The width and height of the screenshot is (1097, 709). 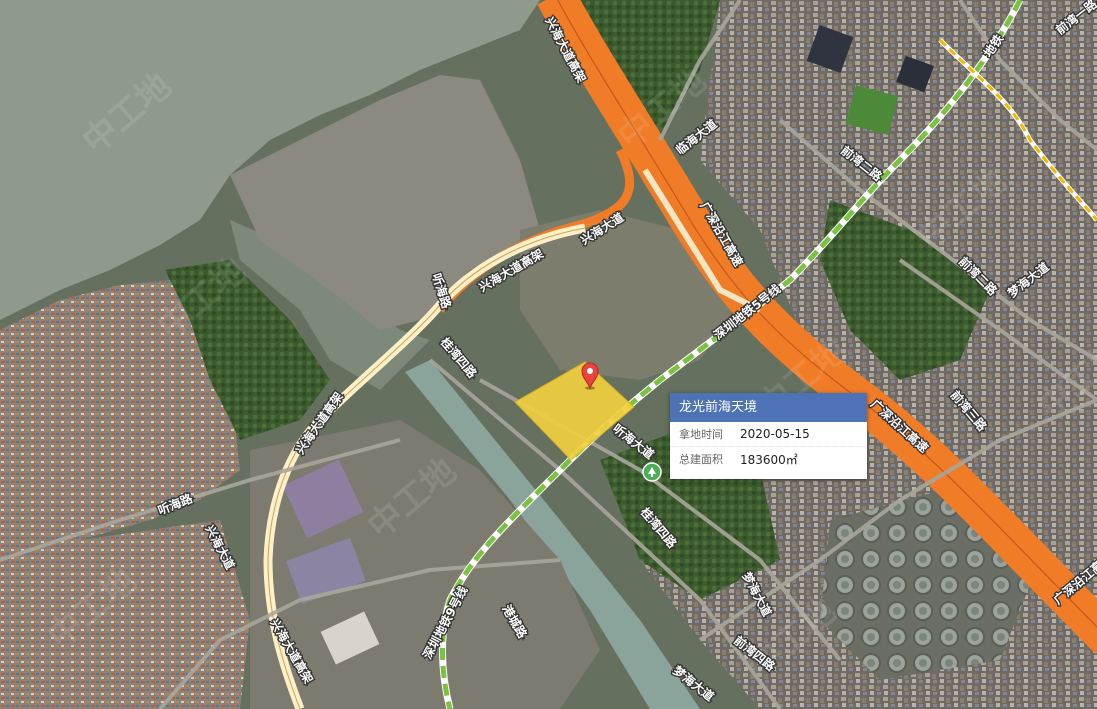 I want to click on popup-row-floor-area: 总建面积 183600㎡, so click(x=768, y=459).